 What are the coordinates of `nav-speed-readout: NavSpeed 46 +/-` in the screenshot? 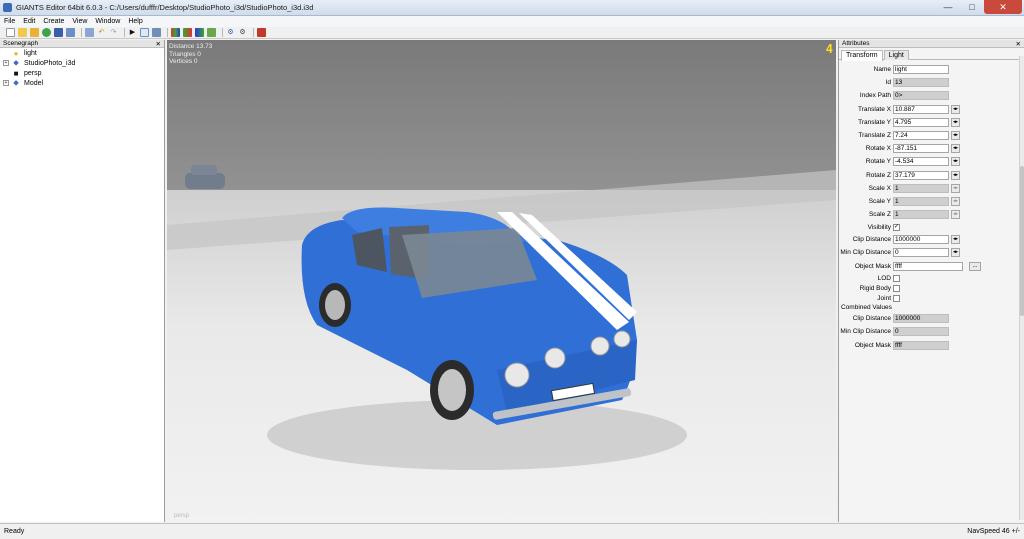 It's located at (993, 531).